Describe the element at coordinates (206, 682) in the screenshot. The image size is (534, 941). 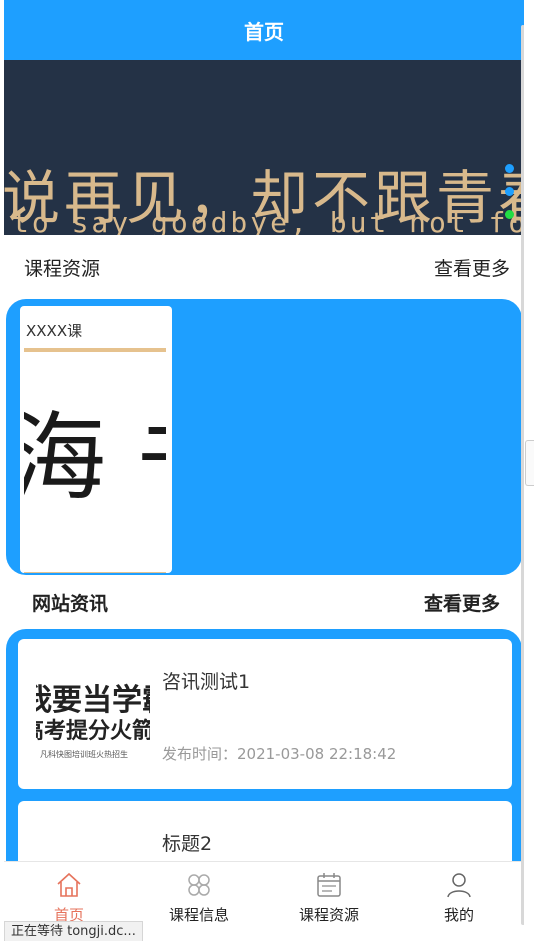
I see `news-title: 咨讯测试1` at that location.